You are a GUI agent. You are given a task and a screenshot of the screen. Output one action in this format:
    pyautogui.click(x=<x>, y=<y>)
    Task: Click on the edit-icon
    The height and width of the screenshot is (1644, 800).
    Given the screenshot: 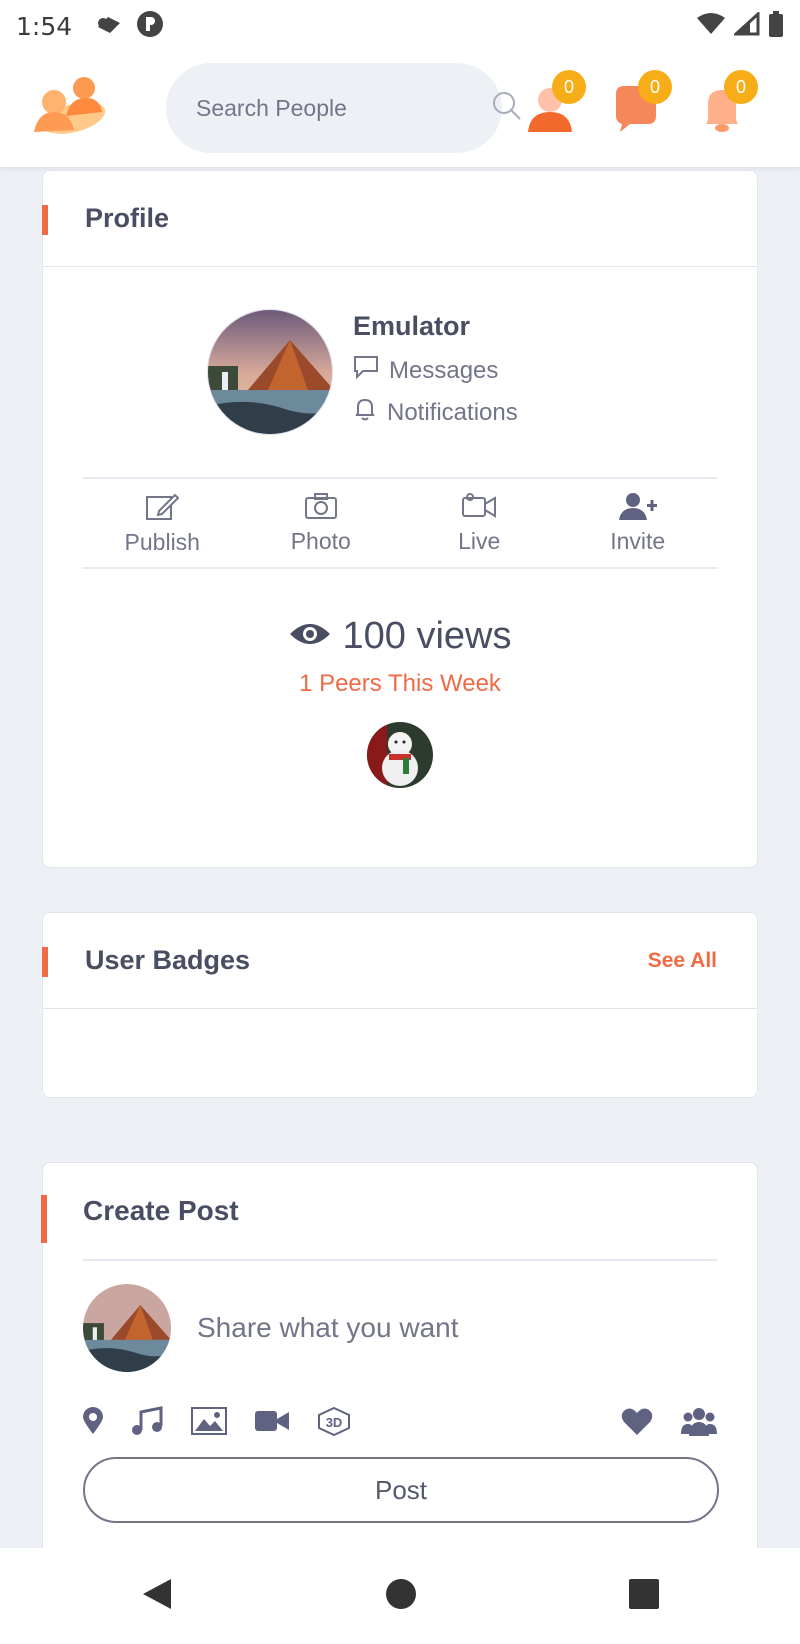 What is the action you would take?
    pyautogui.click(x=162, y=509)
    